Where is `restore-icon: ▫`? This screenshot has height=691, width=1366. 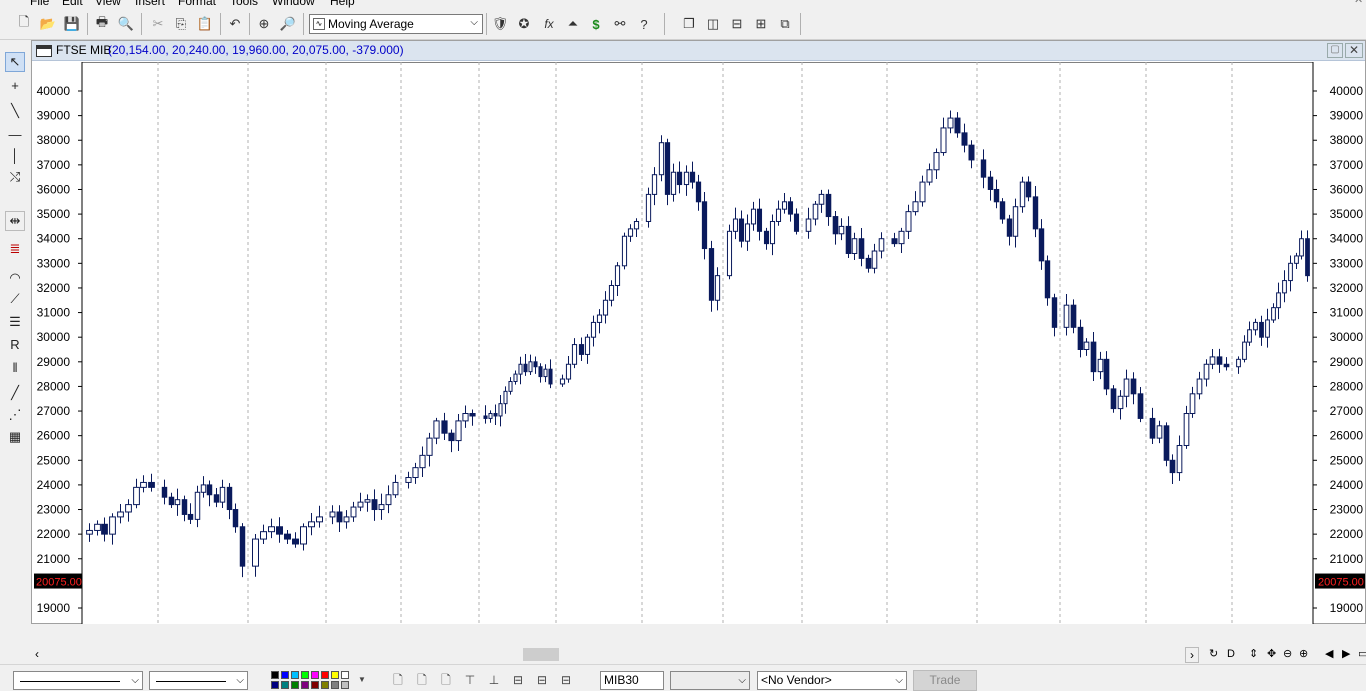 restore-icon: ▫ is located at coordinates (1334, 2).